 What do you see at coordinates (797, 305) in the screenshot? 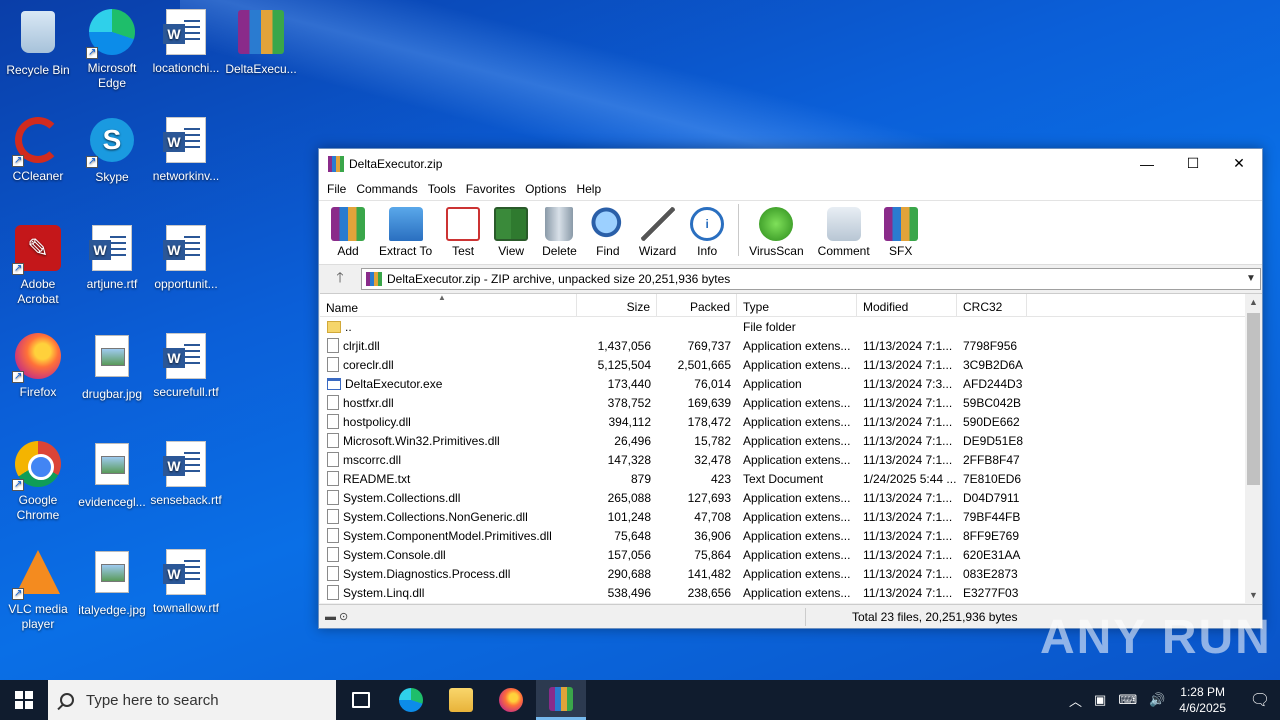
I see `column-header-type: Type` at bounding box center [797, 305].